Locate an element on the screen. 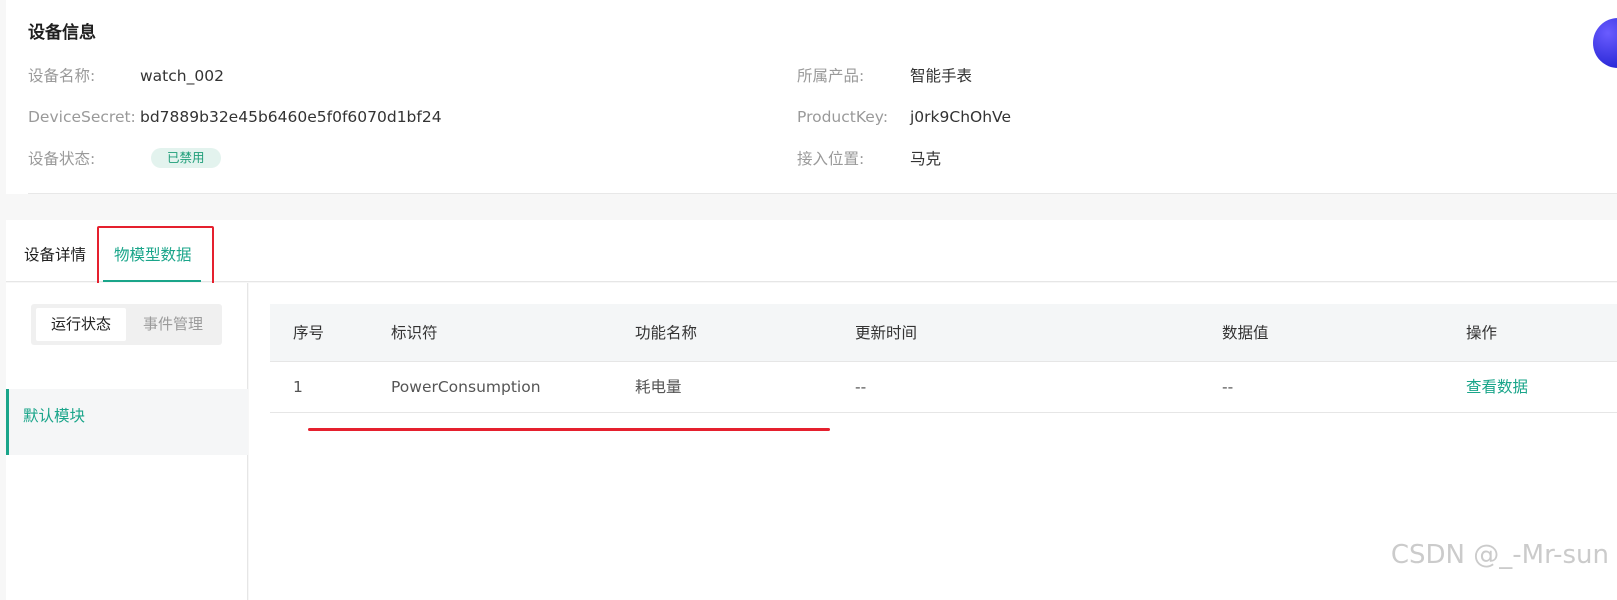 Image resolution: width=1617 pixels, height=600 pixels. header-data-value: 数据值 is located at coordinates (1245, 333).